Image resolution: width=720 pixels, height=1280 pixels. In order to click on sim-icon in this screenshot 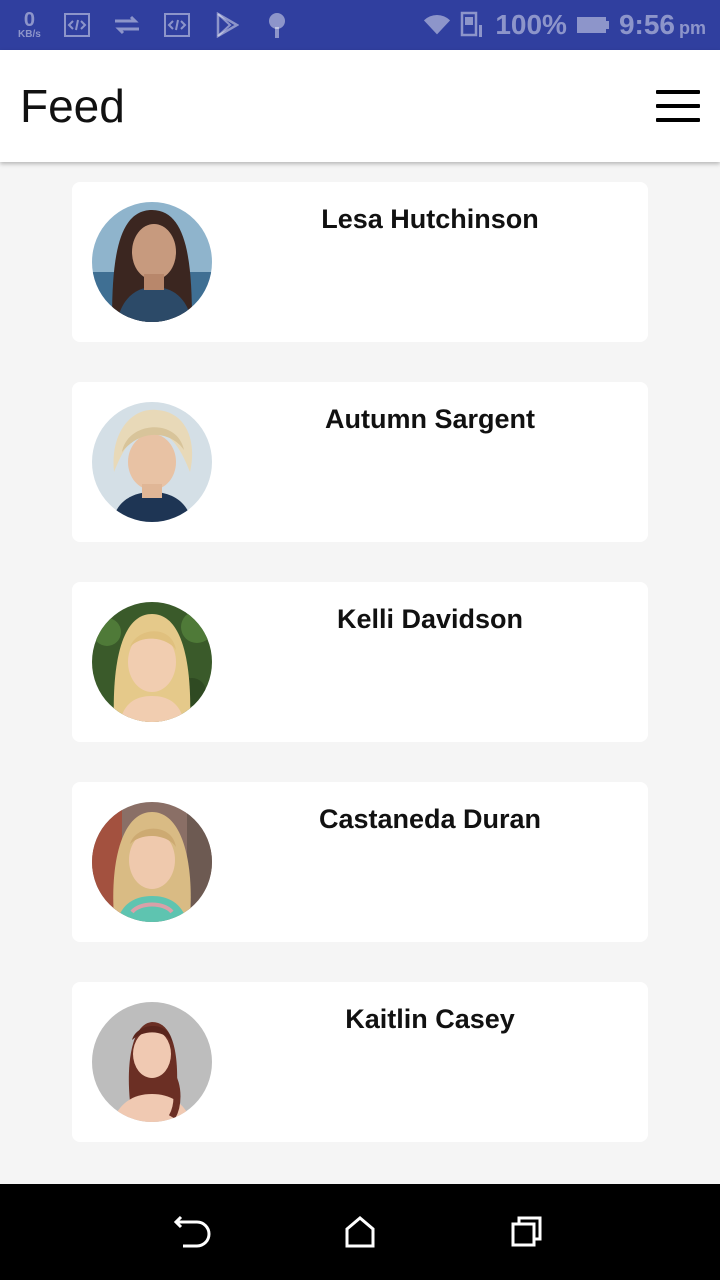, I will do `click(473, 24)`.